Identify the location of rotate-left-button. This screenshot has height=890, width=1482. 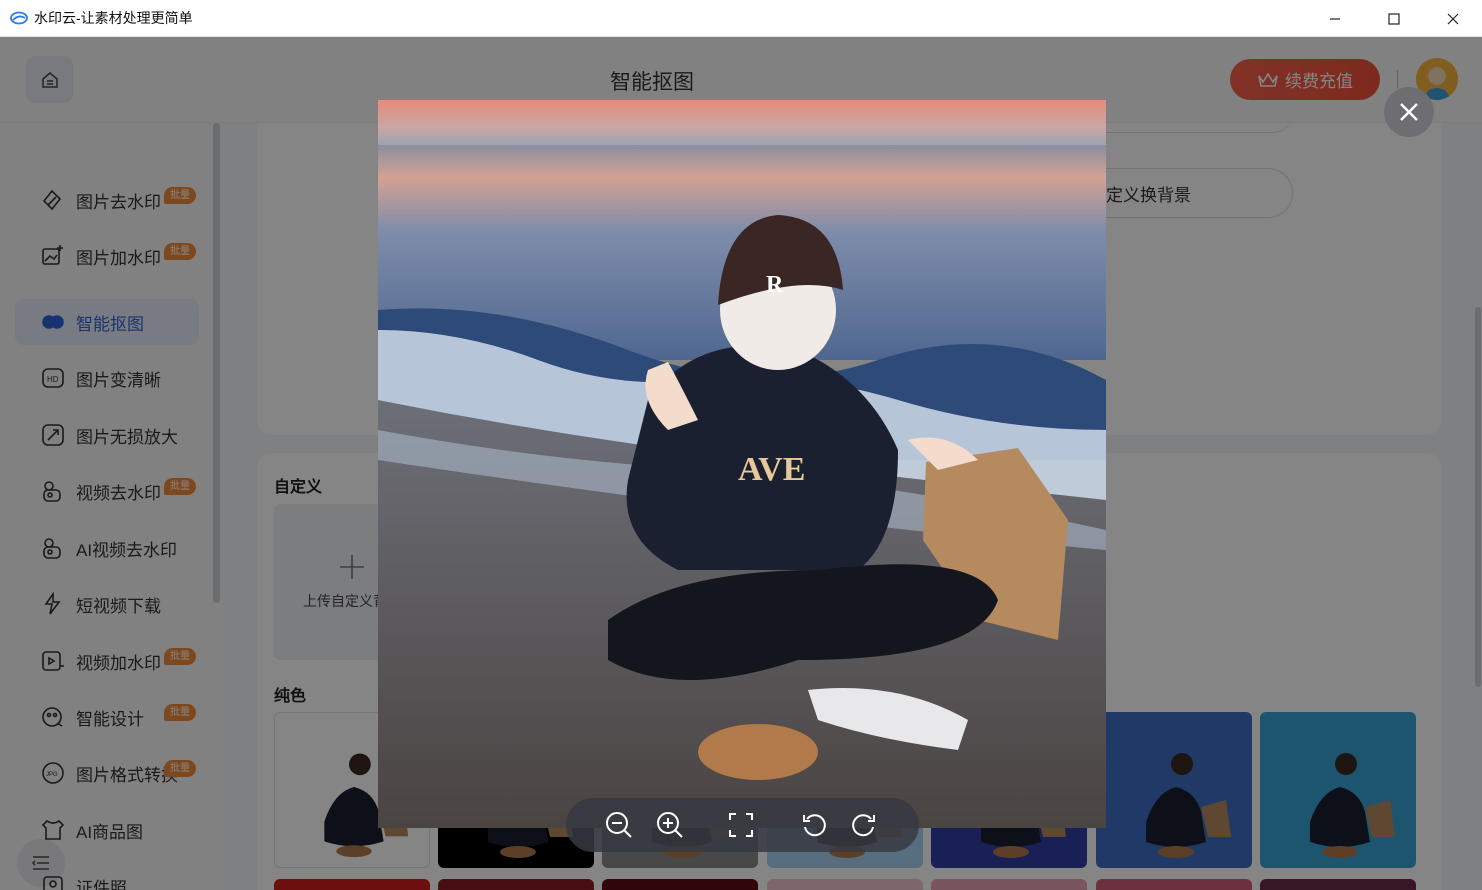
(814, 825).